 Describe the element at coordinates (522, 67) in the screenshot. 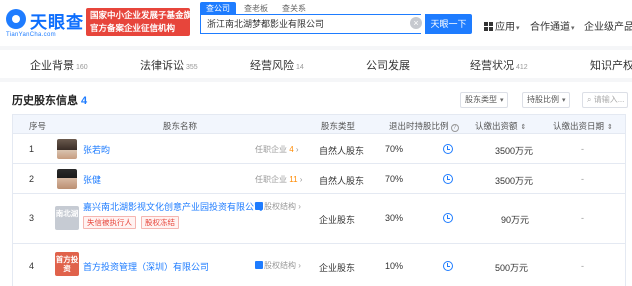

I see `tab-count: 412` at that location.